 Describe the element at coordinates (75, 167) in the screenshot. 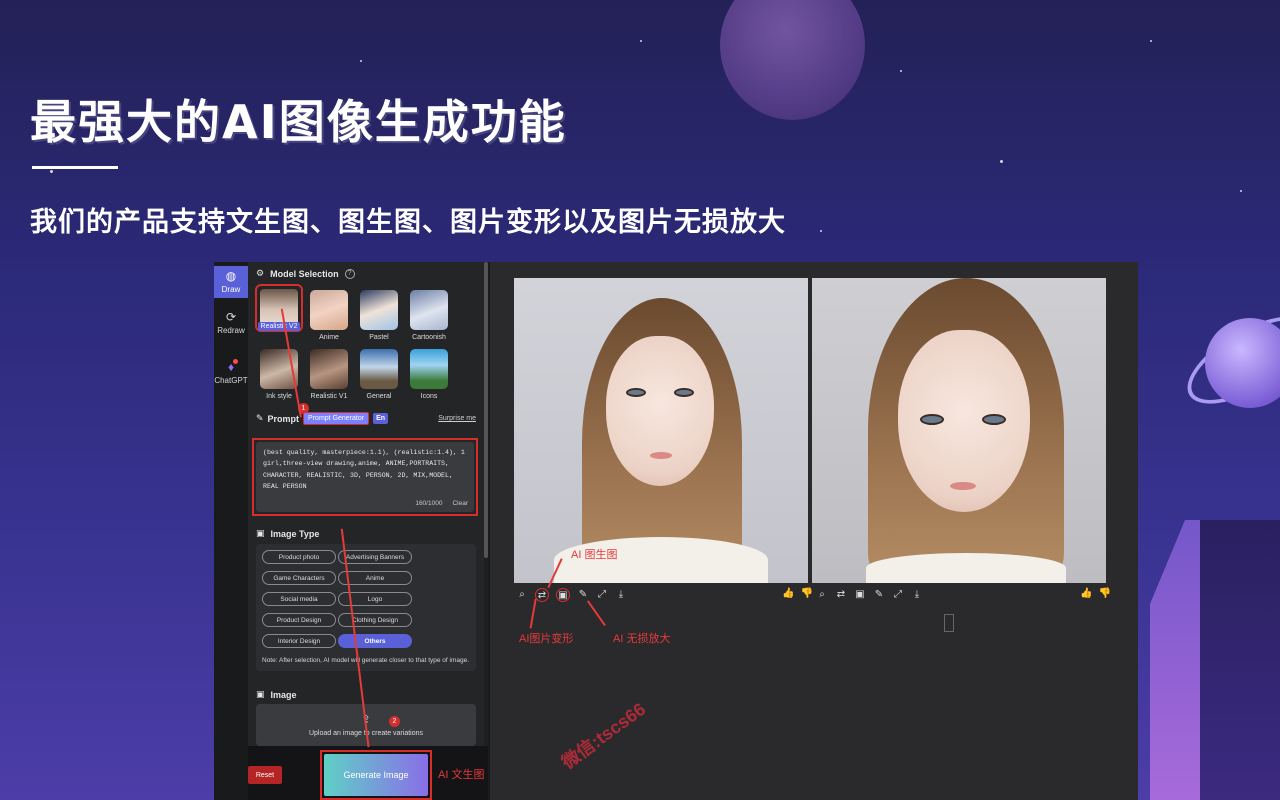

I see `hero-divider` at that location.